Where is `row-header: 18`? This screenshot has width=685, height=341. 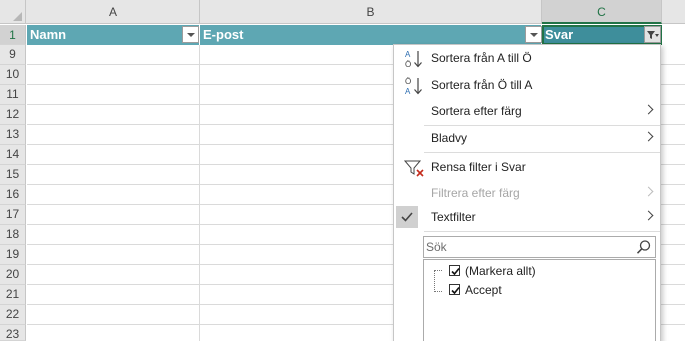 row-header: 18 is located at coordinates (13, 235).